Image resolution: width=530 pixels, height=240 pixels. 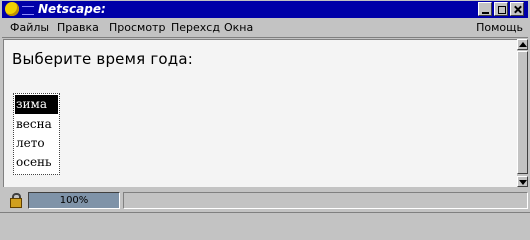 What do you see at coordinates (74, 200) in the screenshot?
I see `progress-indicator: 100%` at bounding box center [74, 200].